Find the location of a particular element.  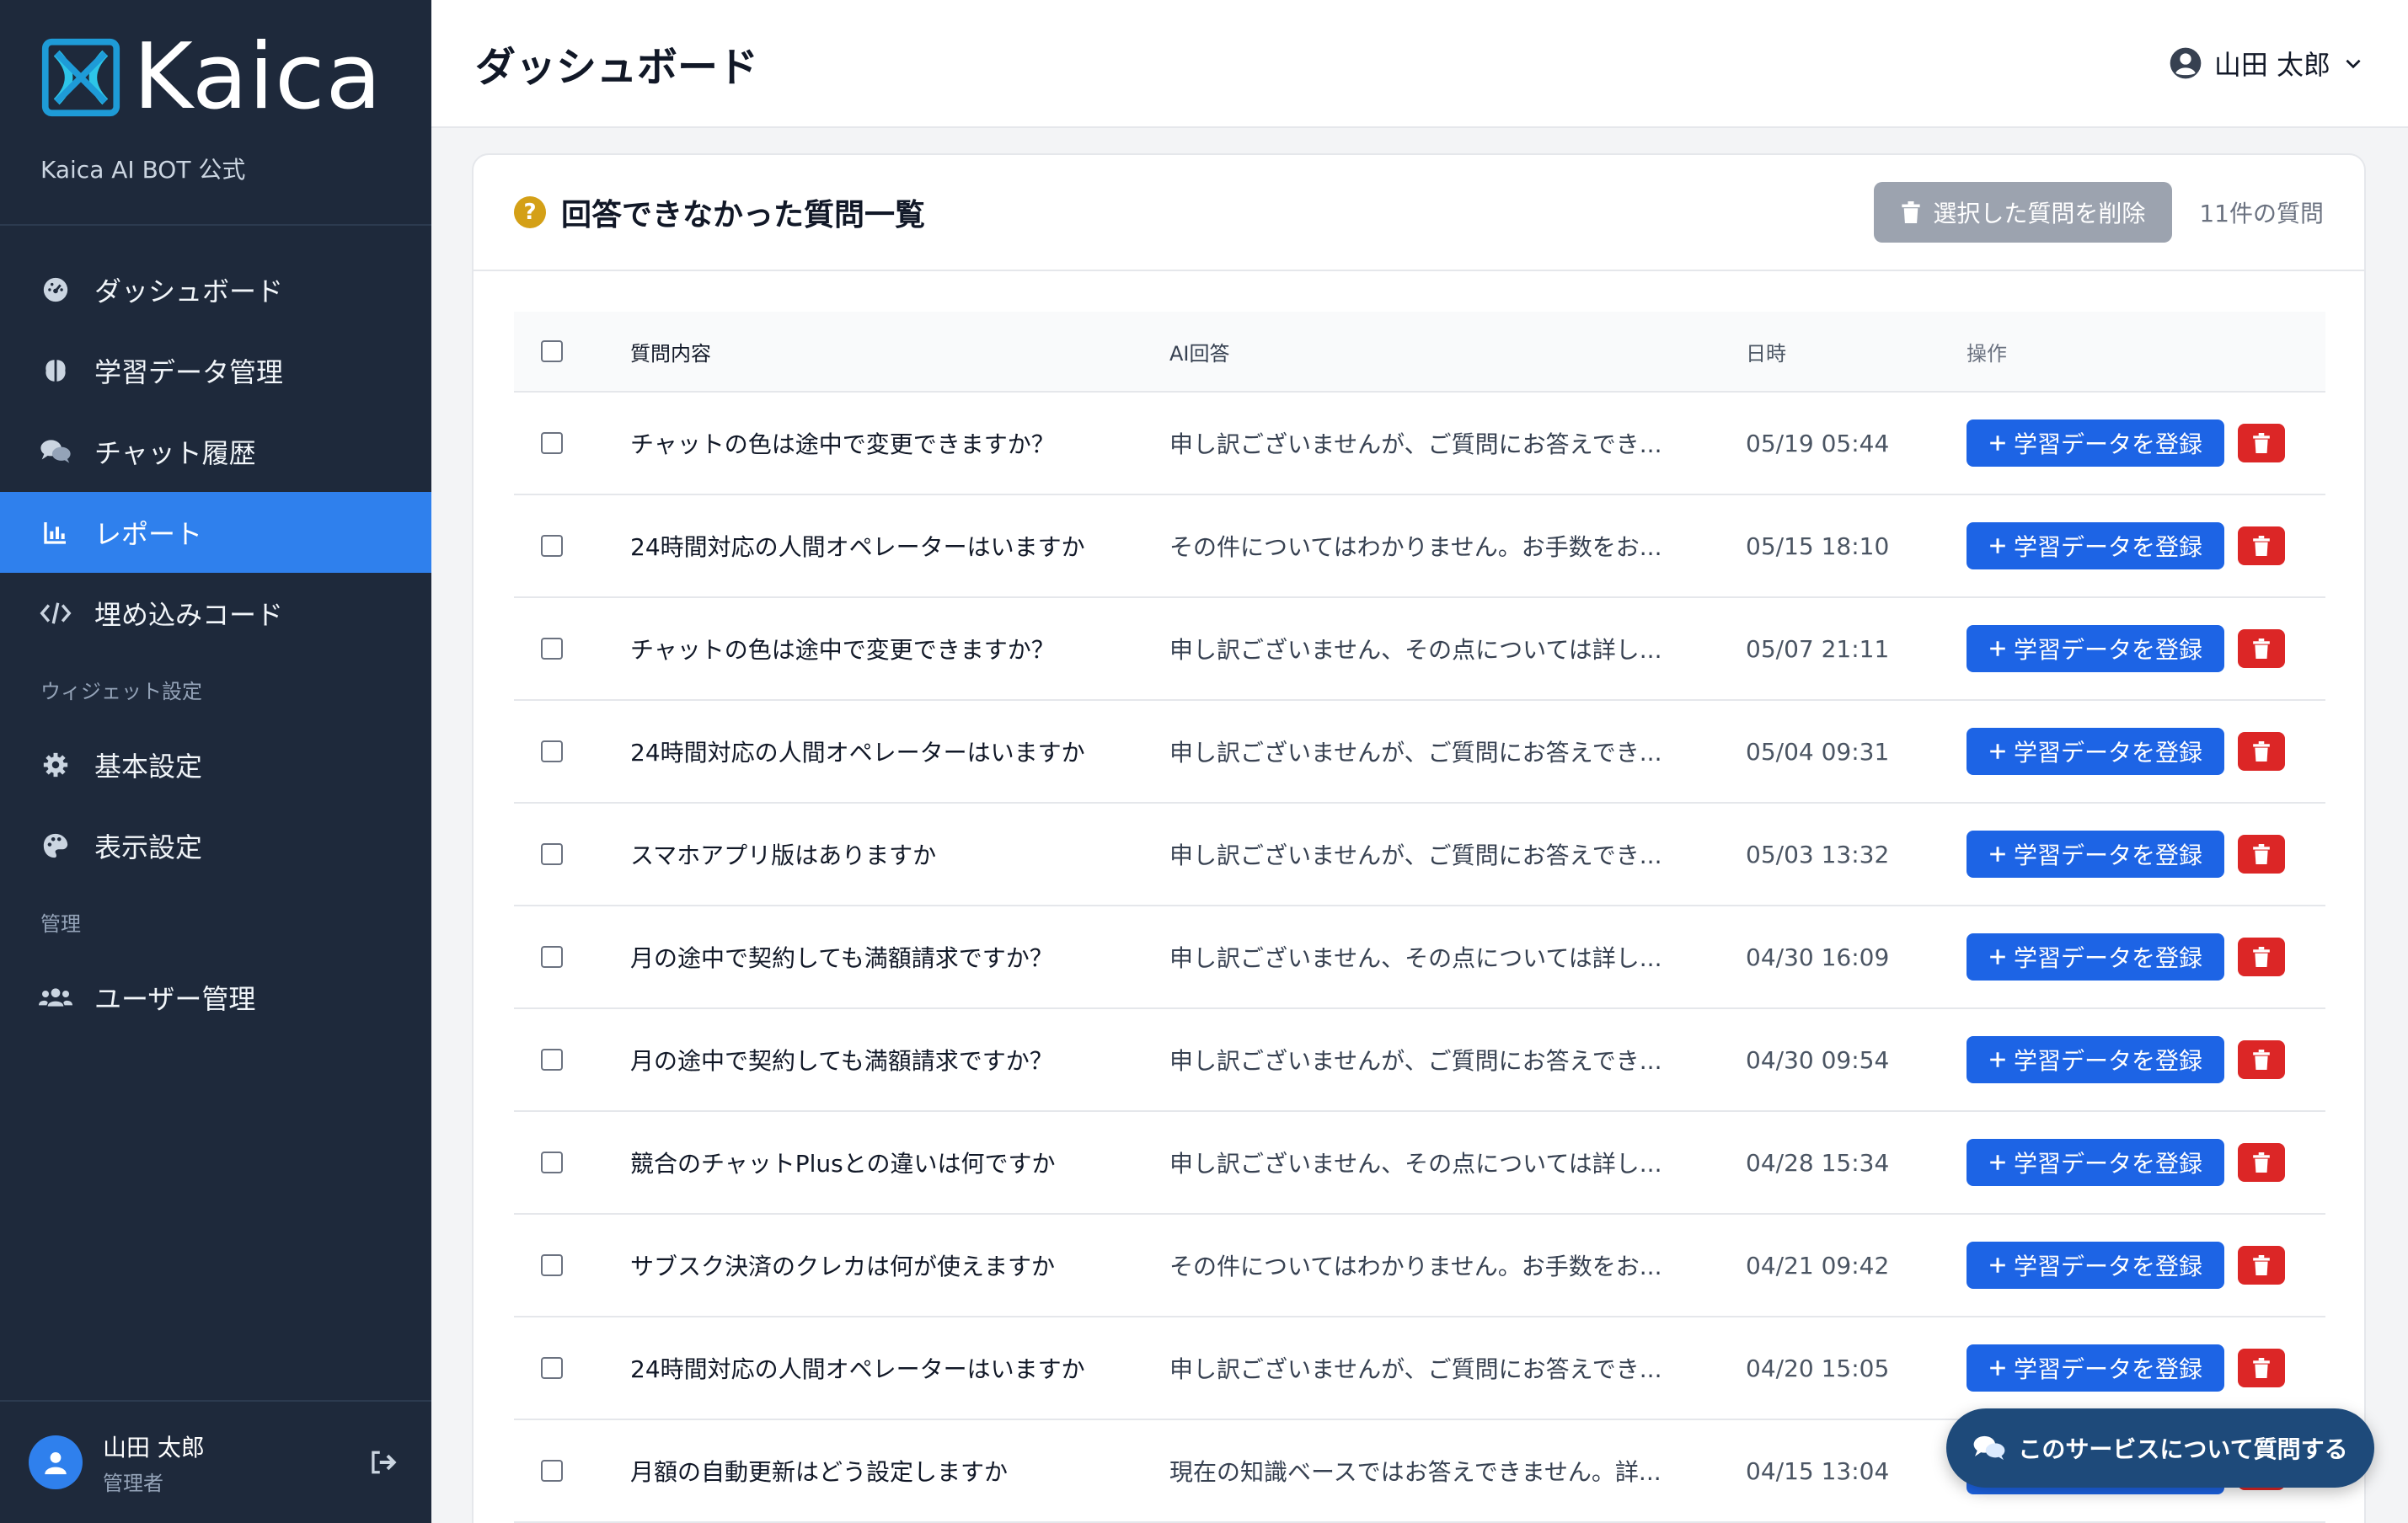

select-all-checkbox is located at coordinates (552, 351).